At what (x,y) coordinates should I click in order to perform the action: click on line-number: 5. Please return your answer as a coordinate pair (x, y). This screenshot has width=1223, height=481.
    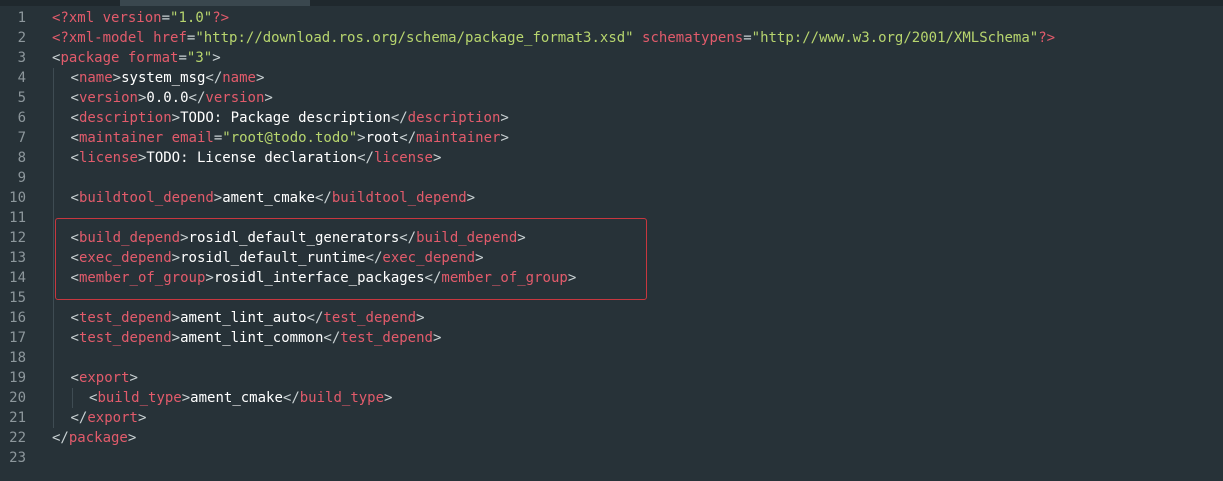
    Looking at the image, I should click on (21, 98).